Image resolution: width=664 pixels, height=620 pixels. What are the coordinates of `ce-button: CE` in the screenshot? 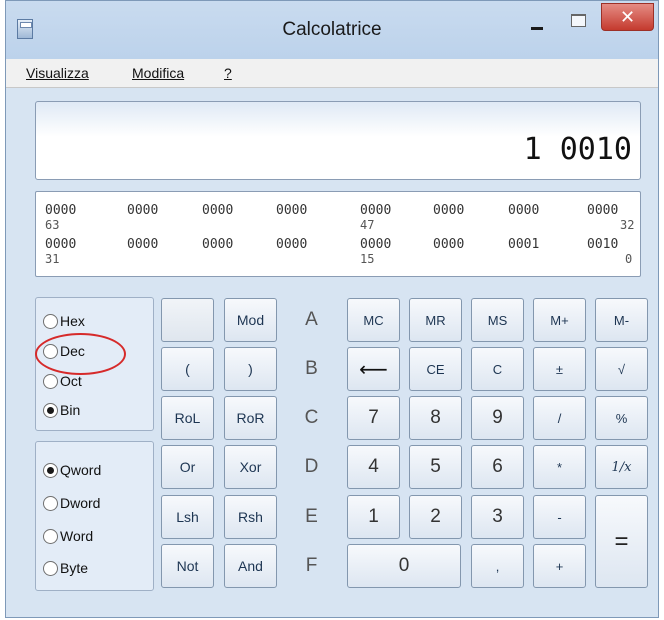 It's located at (435, 369).